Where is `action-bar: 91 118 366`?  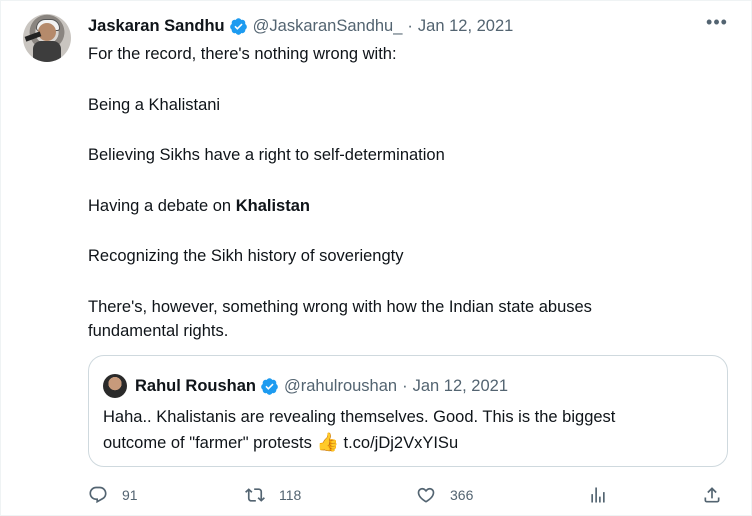
action-bar: 91 118 366 is located at coordinates (408, 495).